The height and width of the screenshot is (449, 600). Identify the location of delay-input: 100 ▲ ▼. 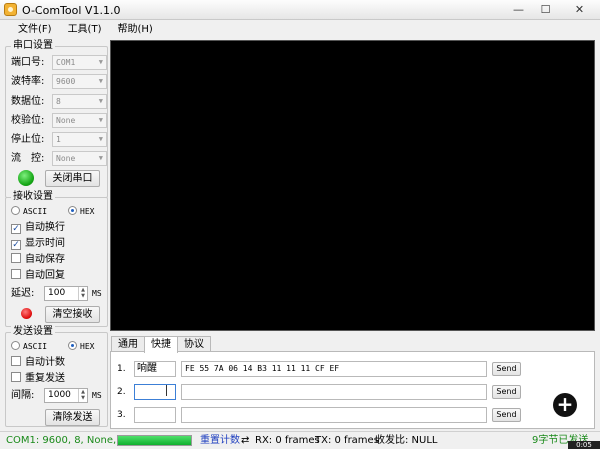
(66, 293).